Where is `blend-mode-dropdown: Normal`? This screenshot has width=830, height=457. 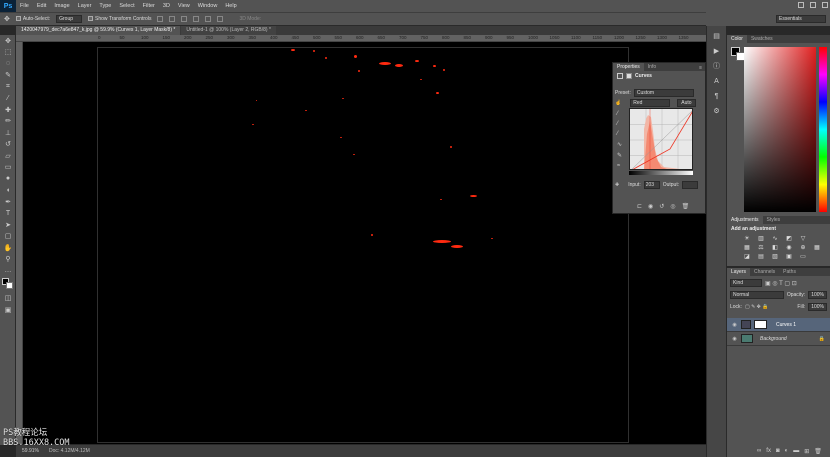 blend-mode-dropdown: Normal is located at coordinates (757, 295).